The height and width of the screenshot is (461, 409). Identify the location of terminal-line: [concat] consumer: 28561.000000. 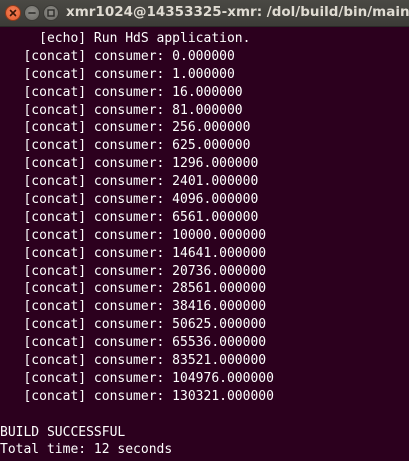
(133, 289).